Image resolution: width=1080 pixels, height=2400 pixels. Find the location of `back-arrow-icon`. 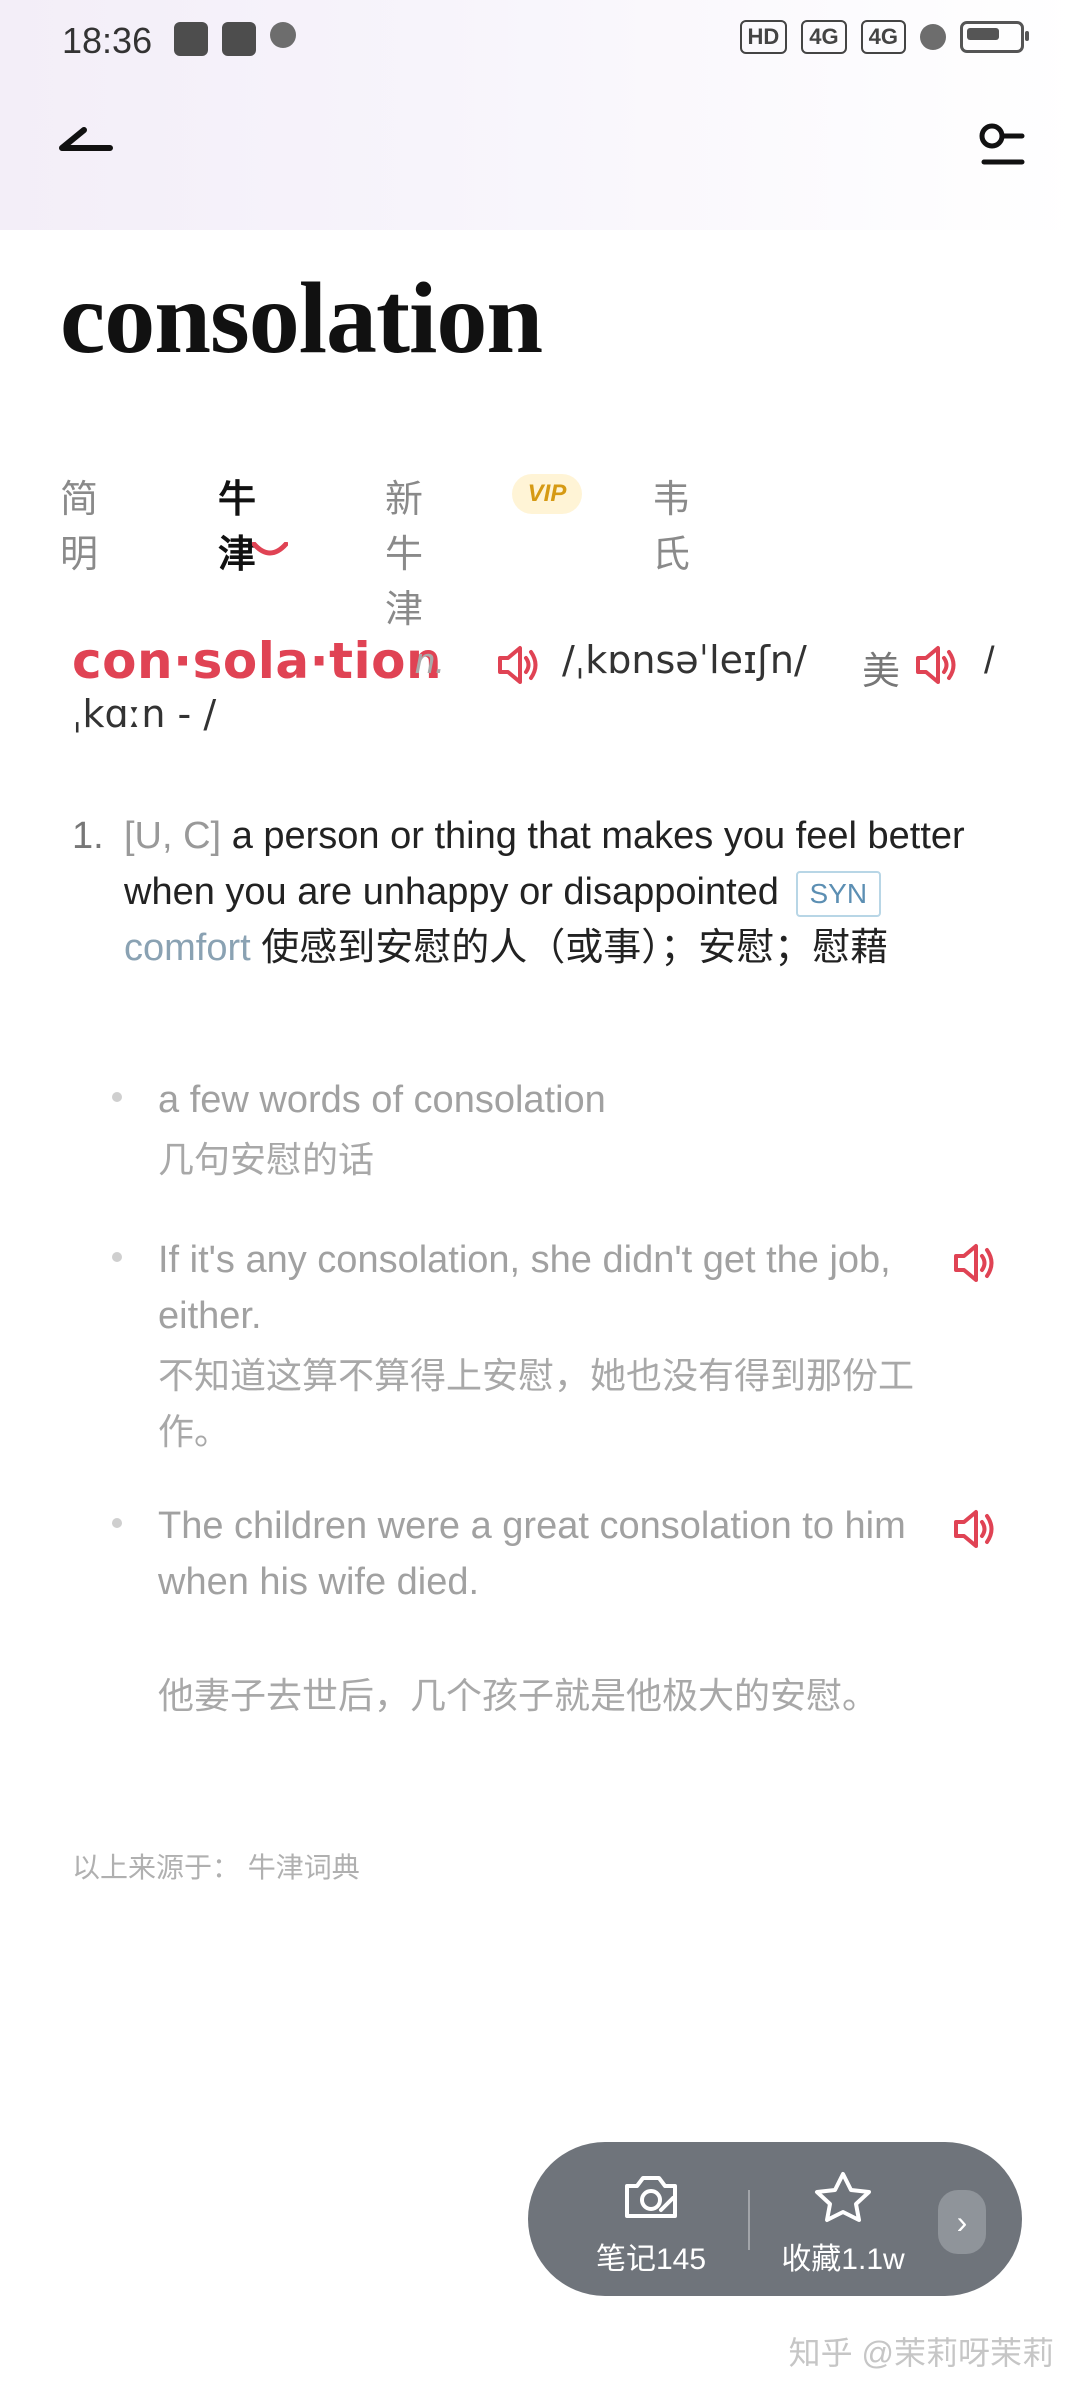

back-arrow-icon is located at coordinates (86, 139).